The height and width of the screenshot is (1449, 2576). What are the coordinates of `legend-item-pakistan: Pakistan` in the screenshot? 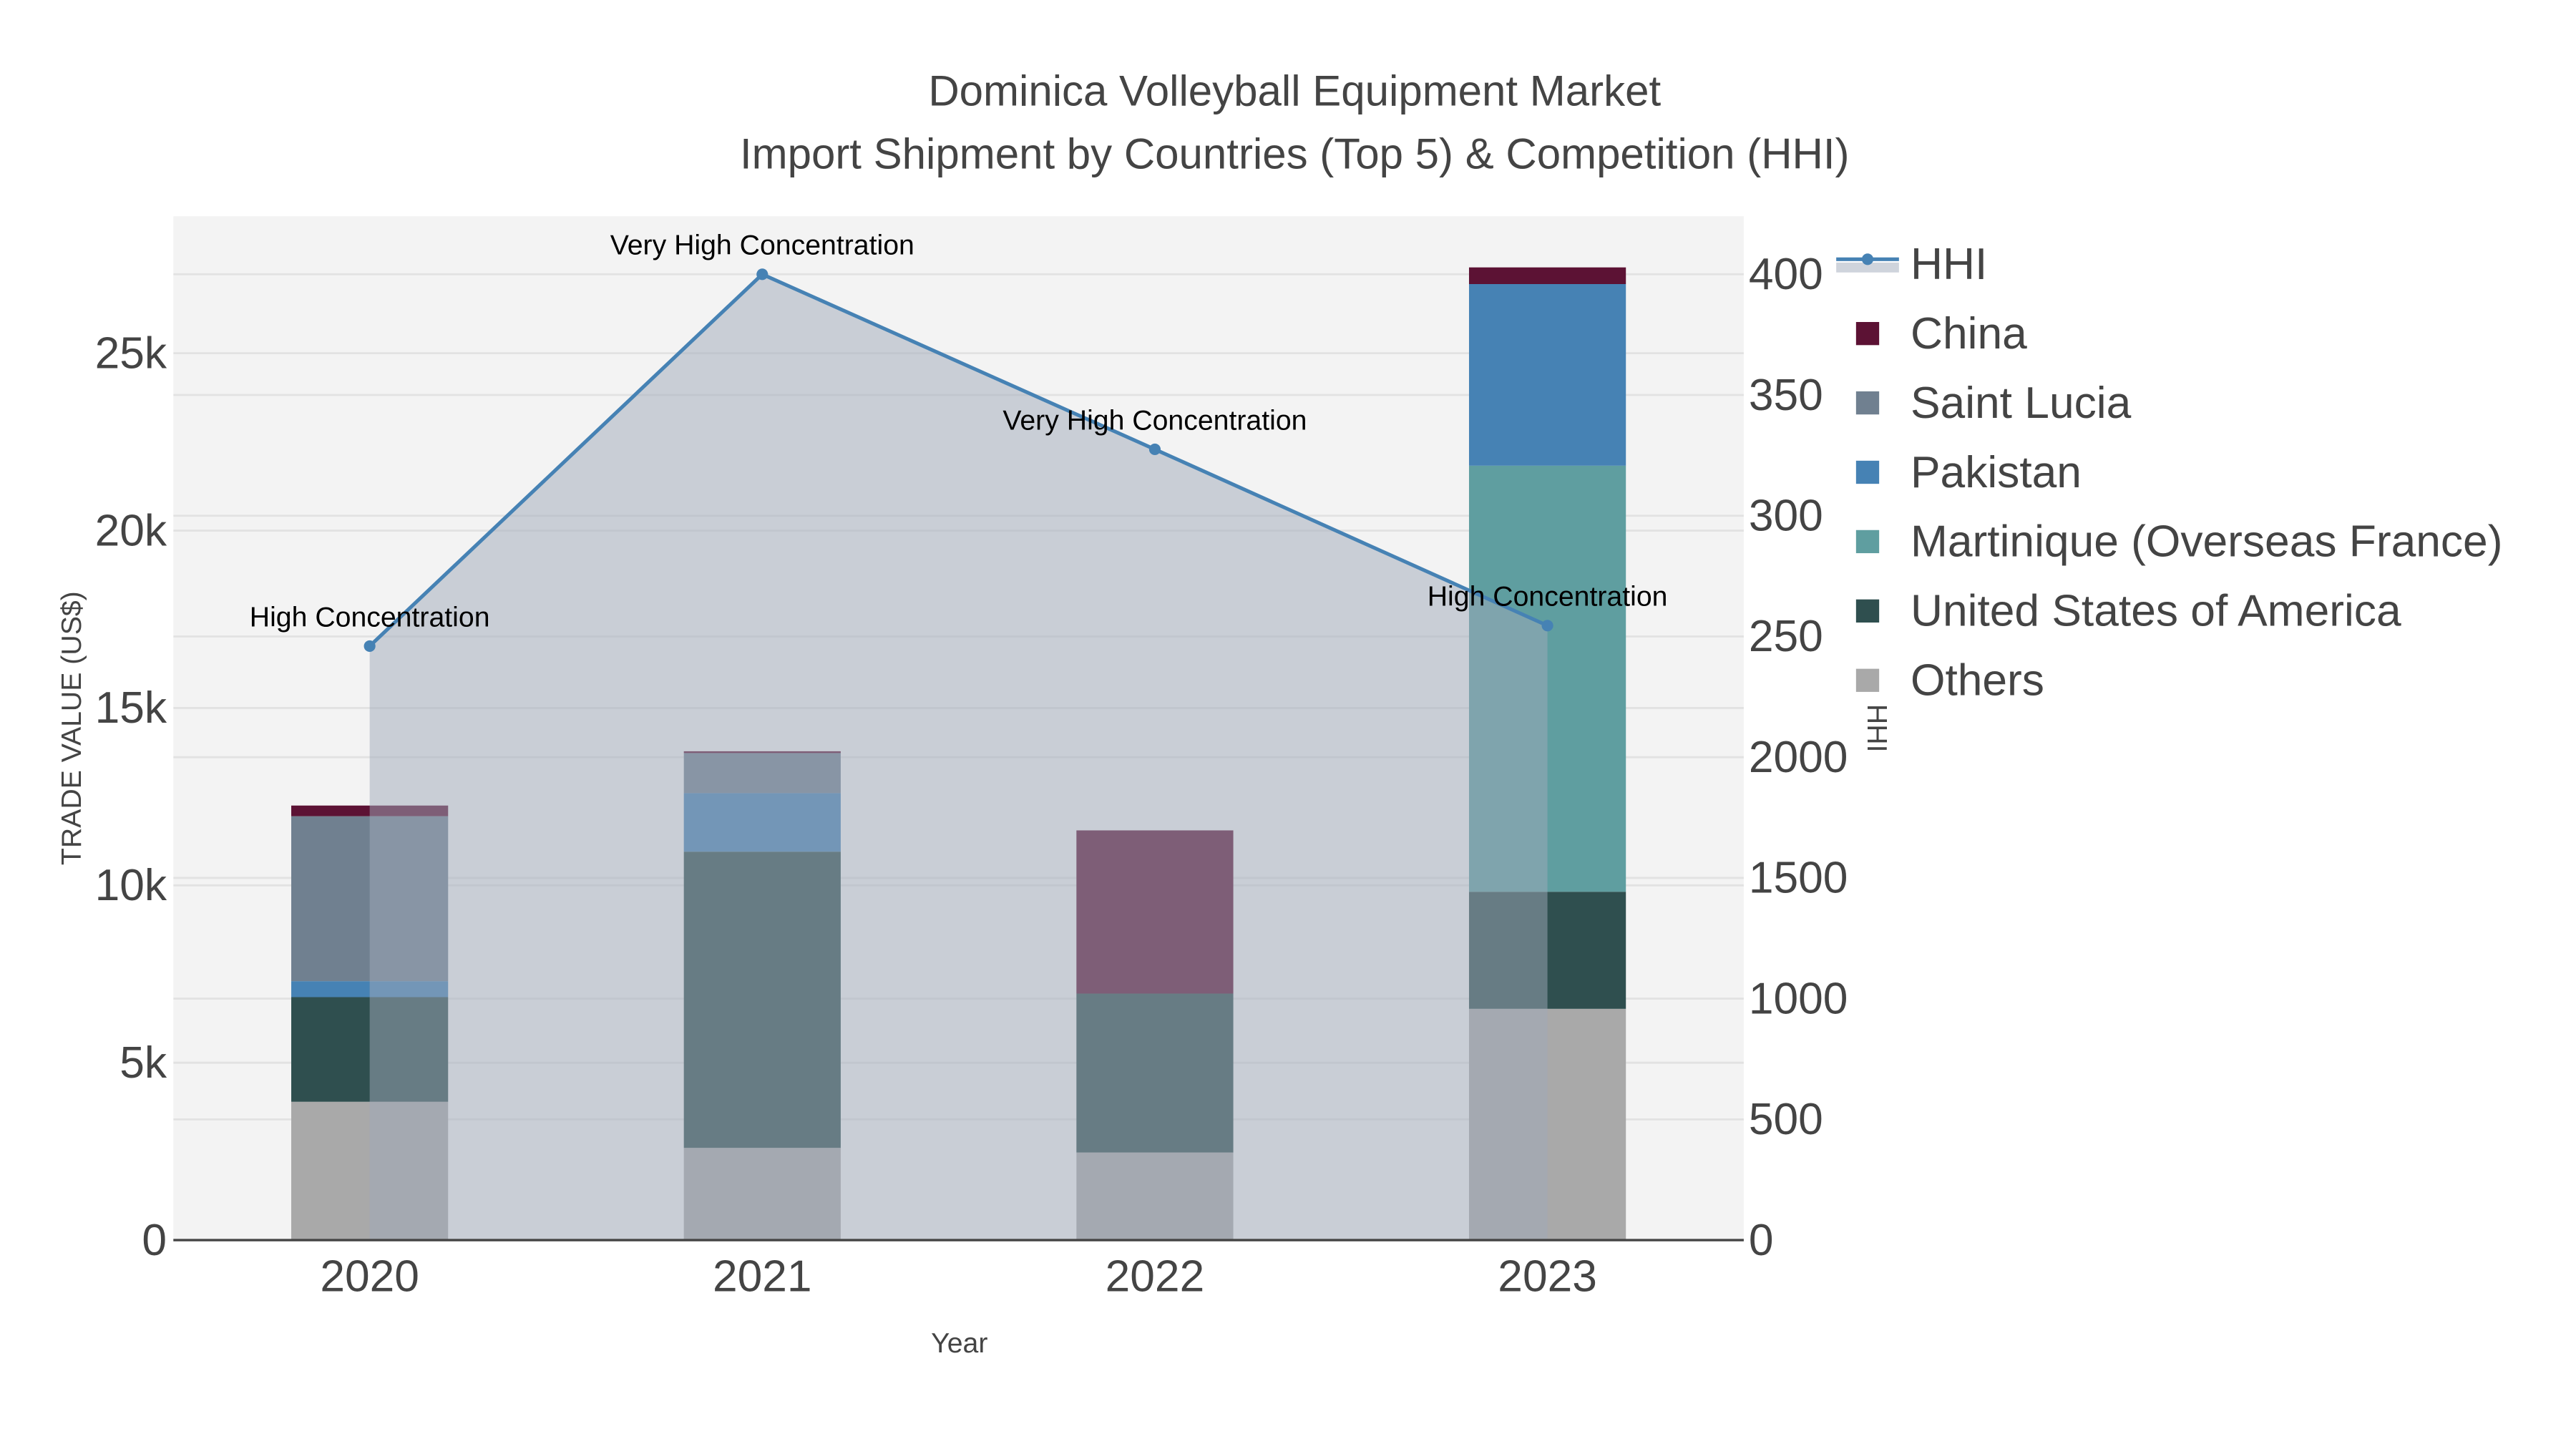 It's located at (1968, 472).